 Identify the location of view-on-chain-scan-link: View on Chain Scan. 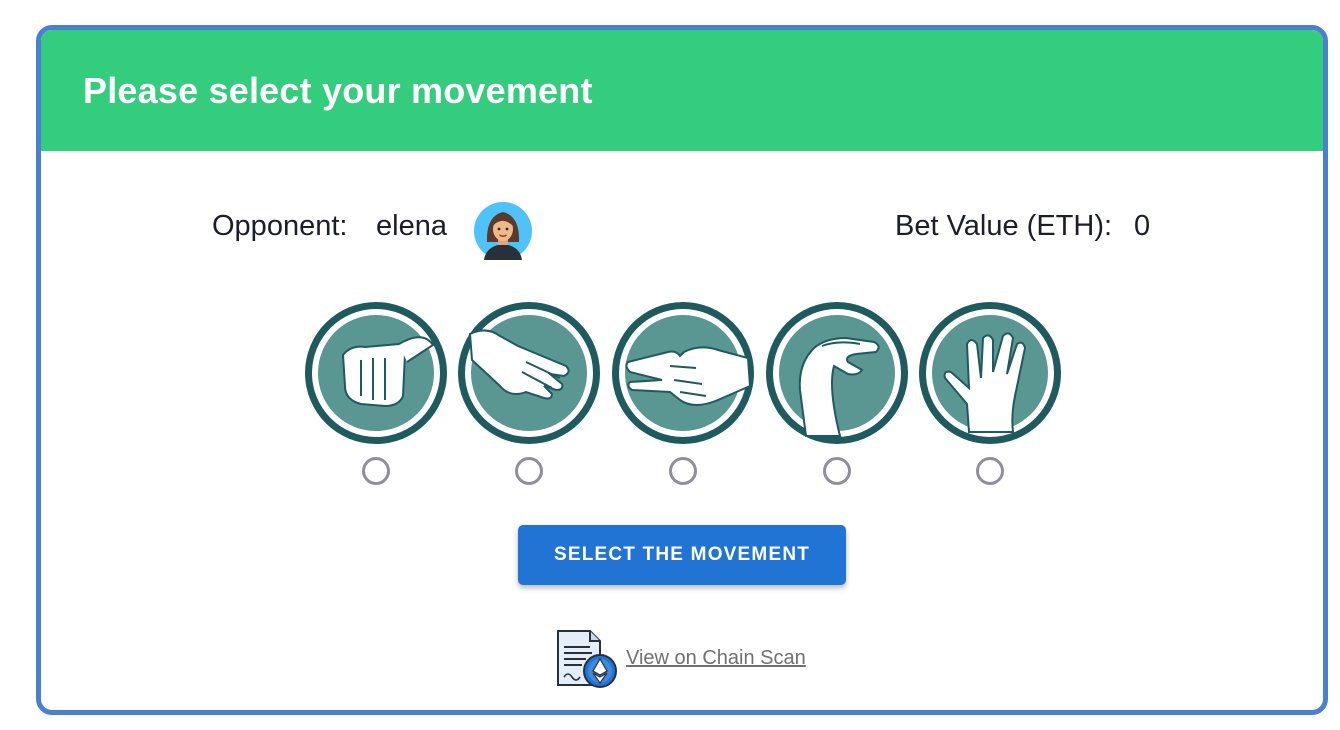
(716, 658).